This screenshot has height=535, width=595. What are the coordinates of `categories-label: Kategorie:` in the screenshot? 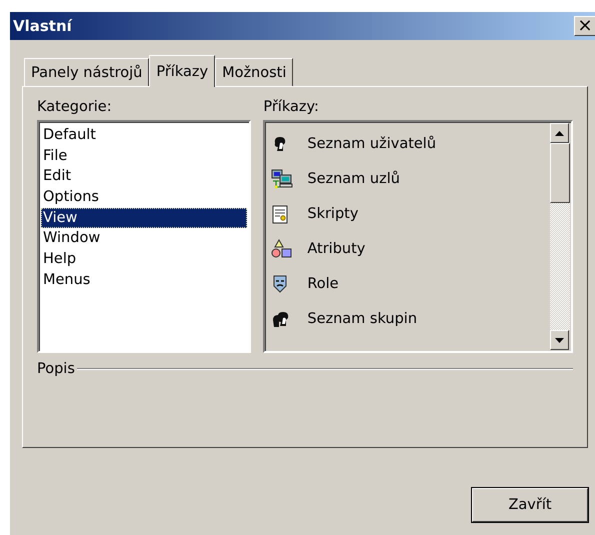 It's located at (75, 107).